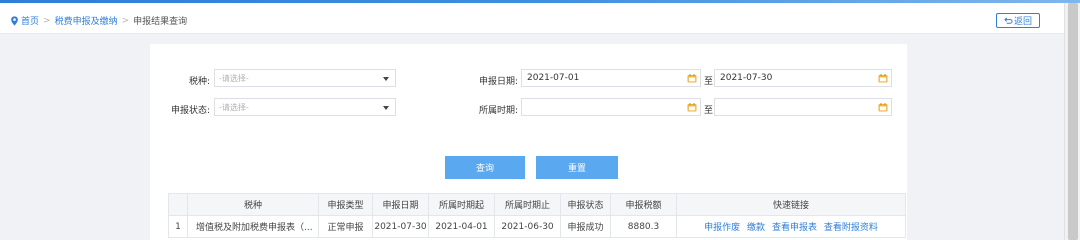 The image size is (1080, 240). What do you see at coordinates (234, 107) in the screenshot?
I see `declare-status-select-value: -请选择-` at bounding box center [234, 107].